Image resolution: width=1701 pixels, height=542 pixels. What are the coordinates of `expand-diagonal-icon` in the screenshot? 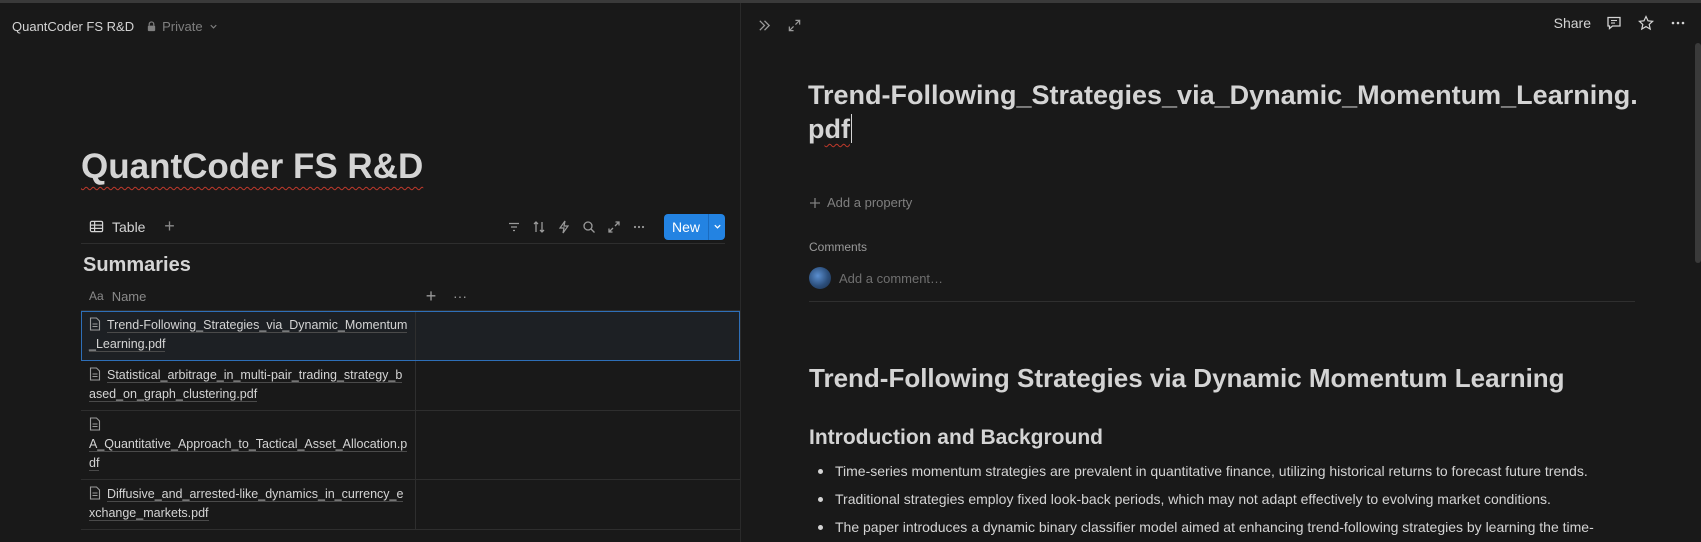 It's located at (794, 25).